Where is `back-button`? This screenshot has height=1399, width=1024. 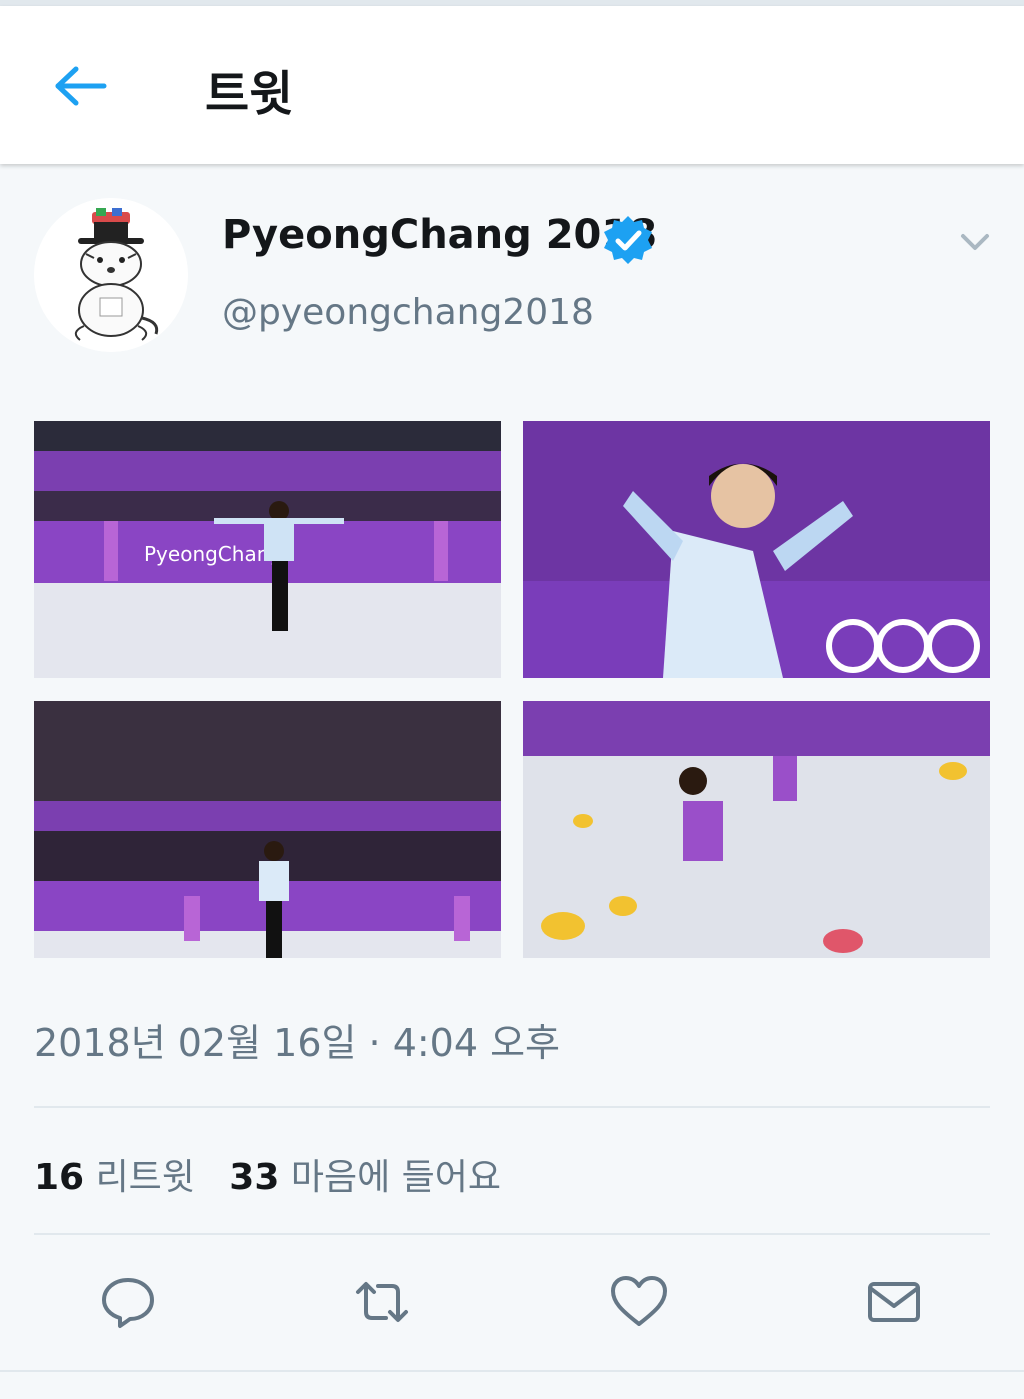 back-button is located at coordinates (80, 86).